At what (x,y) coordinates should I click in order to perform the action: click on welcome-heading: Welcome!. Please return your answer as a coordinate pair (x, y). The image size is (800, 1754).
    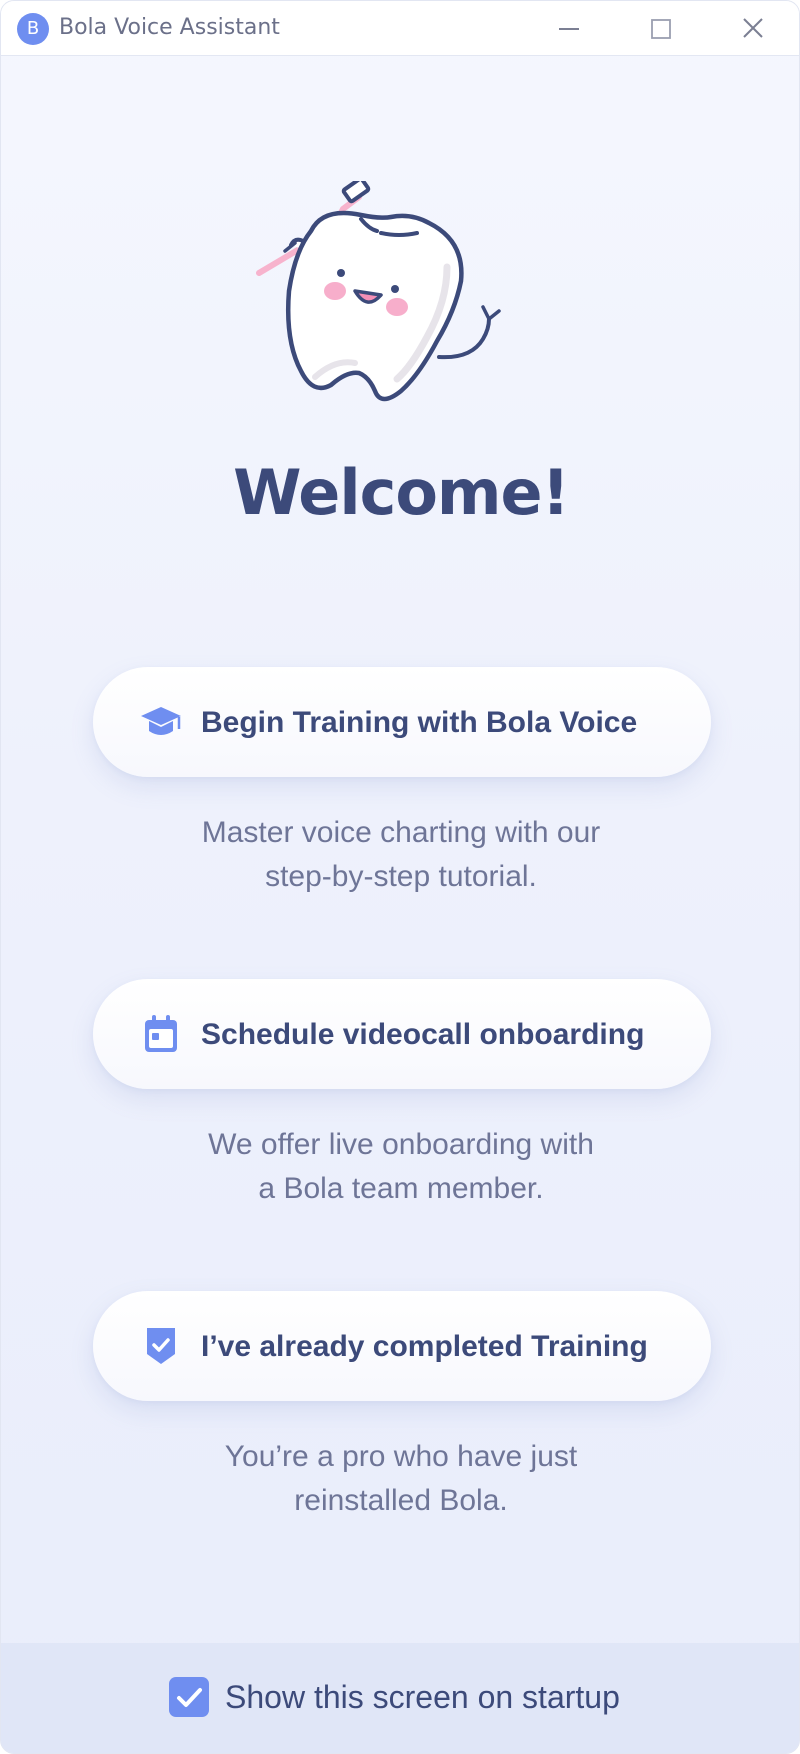
    Looking at the image, I should click on (401, 492).